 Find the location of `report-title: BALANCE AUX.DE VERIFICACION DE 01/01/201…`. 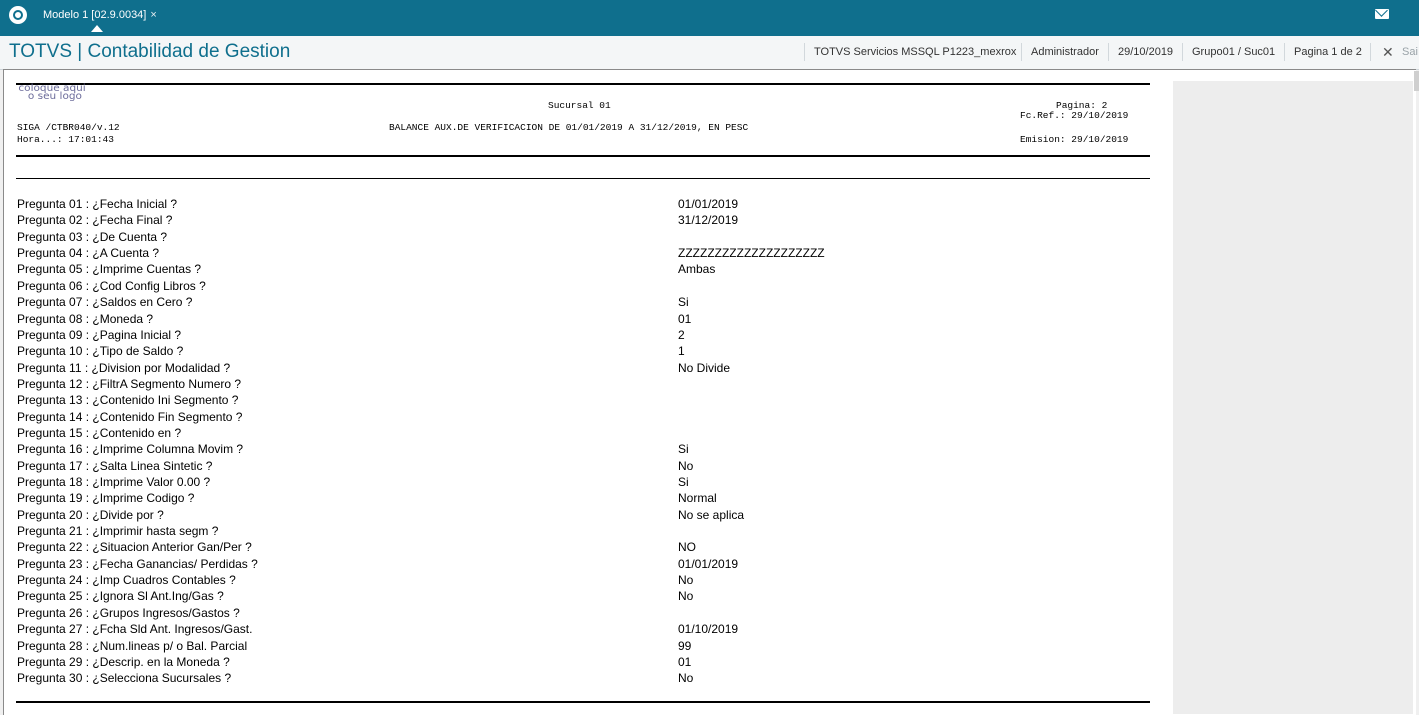

report-title: BALANCE AUX.DE VERIFICACION DE 01/01/201… is located at coordinates (569, 127).